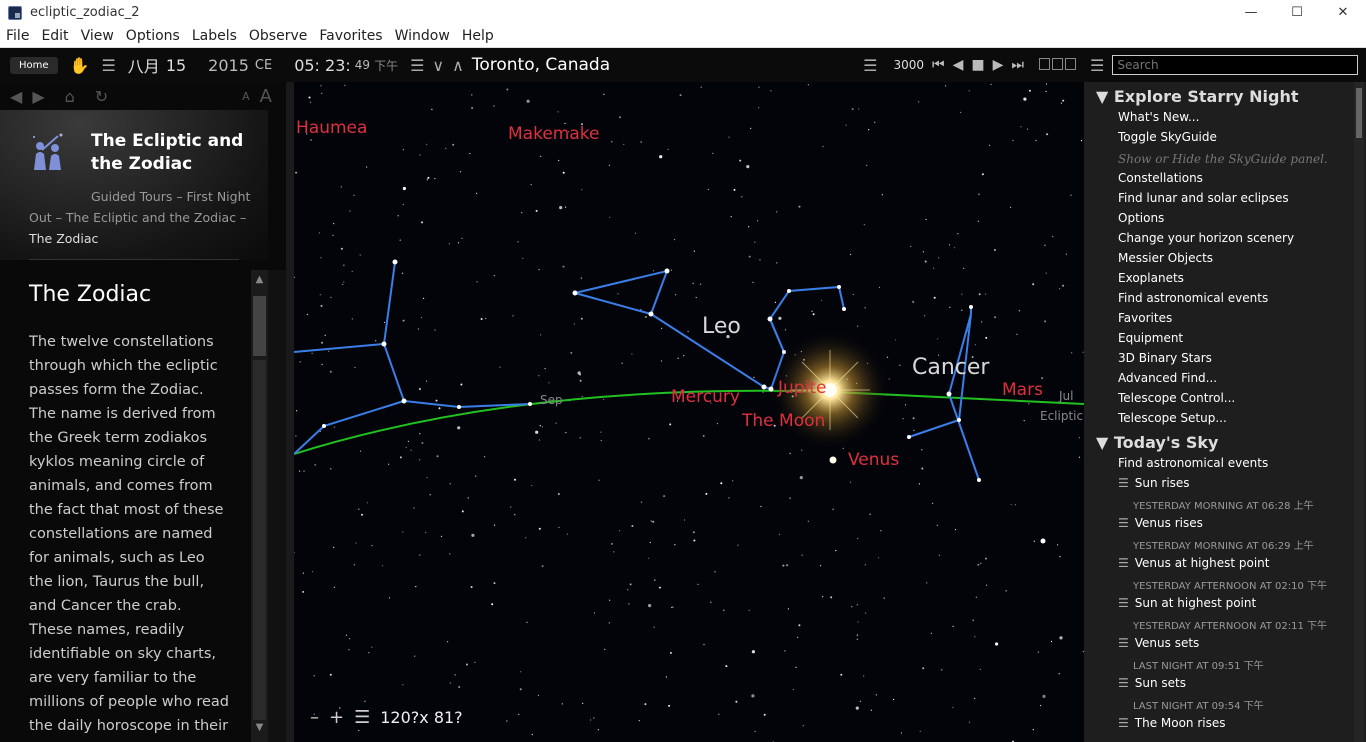 This screenshot has width=1366, height=742. Describe the element at coordinates (1193, 298) in the screenshot. I see `item-find-events: Find astronomical events` at that location.